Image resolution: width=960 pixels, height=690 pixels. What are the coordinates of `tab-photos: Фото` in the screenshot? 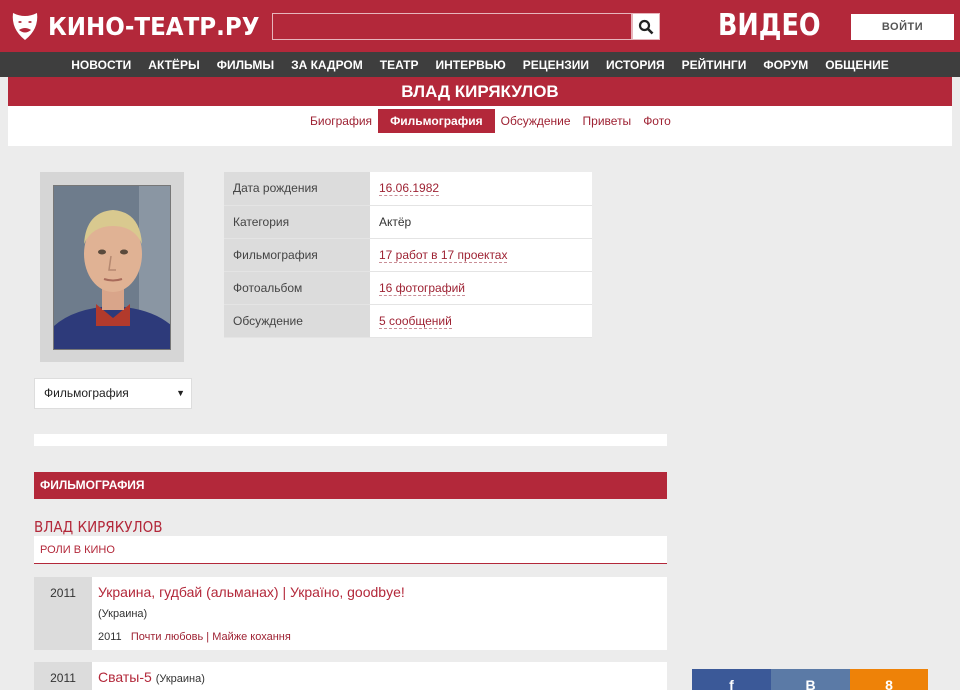 It's located at (657, 121).